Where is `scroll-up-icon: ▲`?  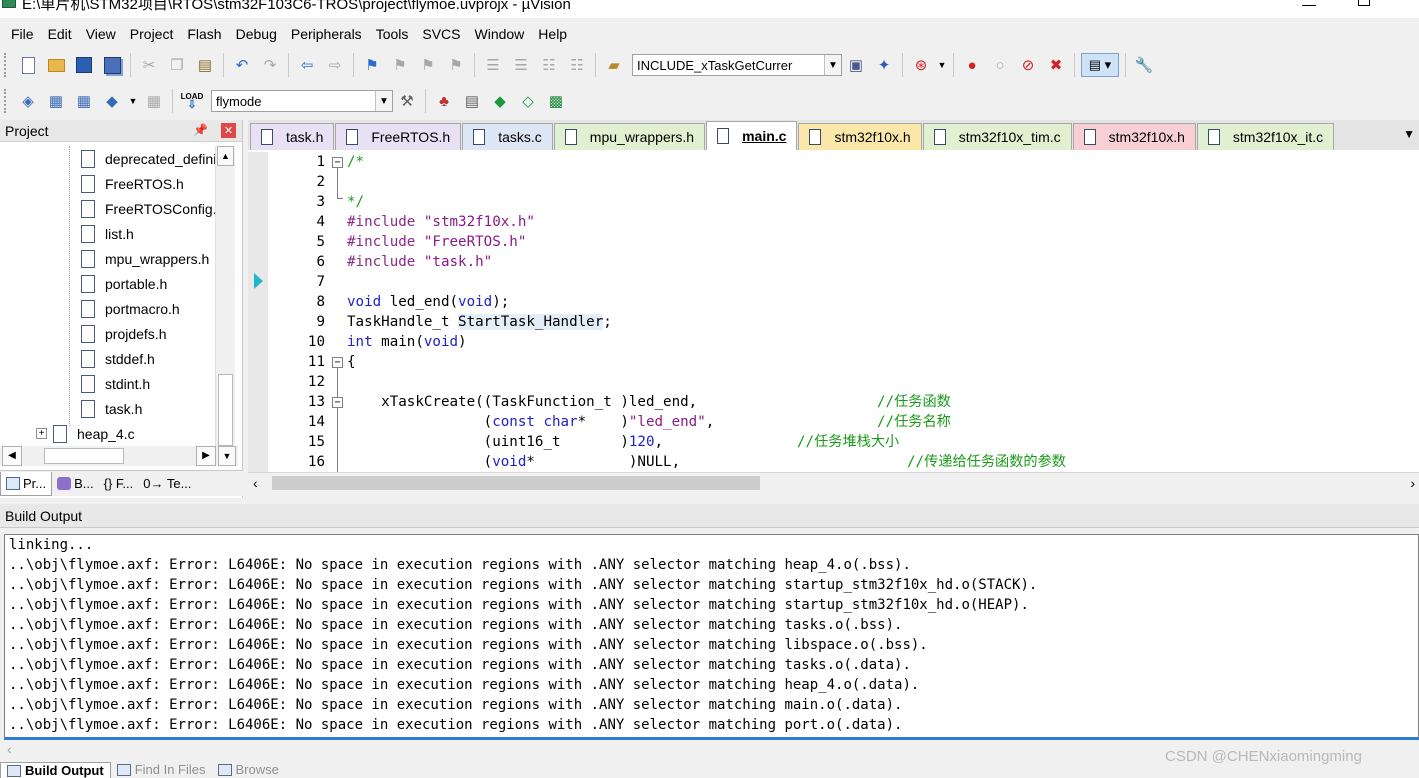 scroll-up-icon: ▲ is located at coordinates (225, 156).